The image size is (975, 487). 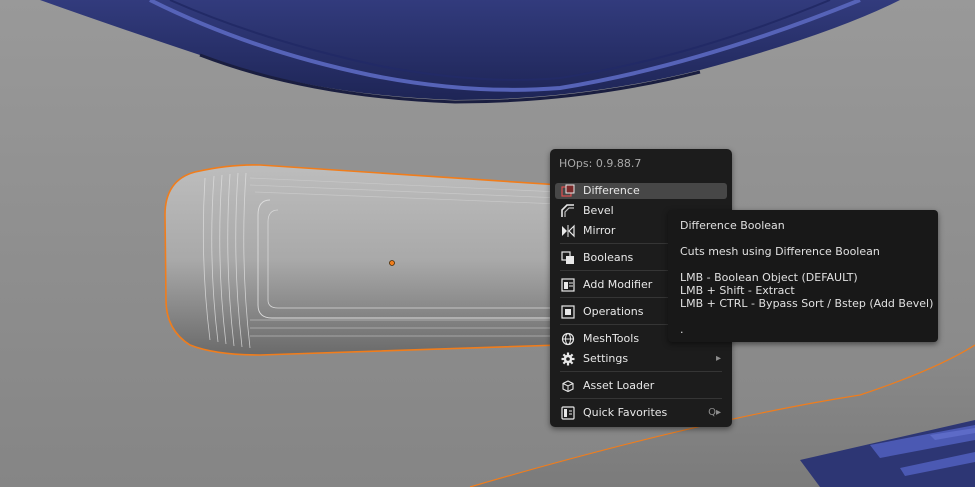 What do you see at coordinates (599, 230) in the screenshot?
I see `menu-item-label: Mirror` at bounding box center [599, 230].